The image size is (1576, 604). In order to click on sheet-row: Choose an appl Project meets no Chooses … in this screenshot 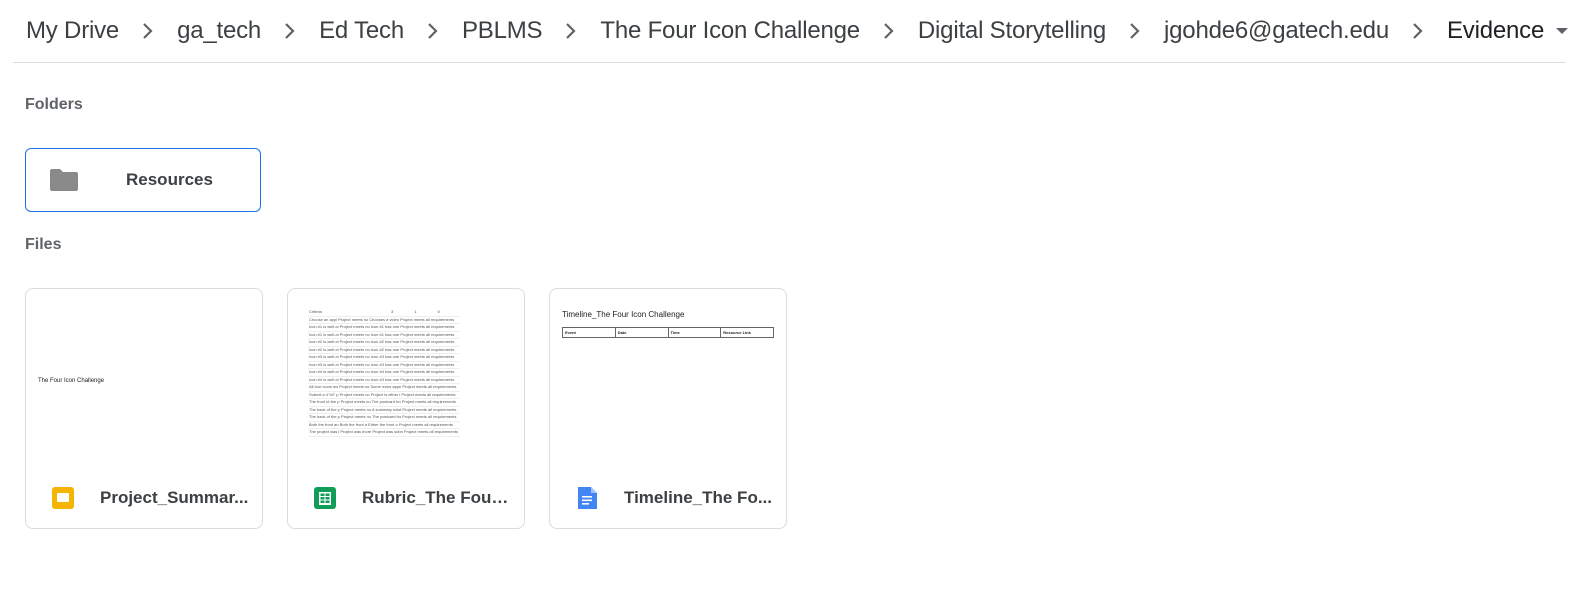, I will do `click(384, 320)`.